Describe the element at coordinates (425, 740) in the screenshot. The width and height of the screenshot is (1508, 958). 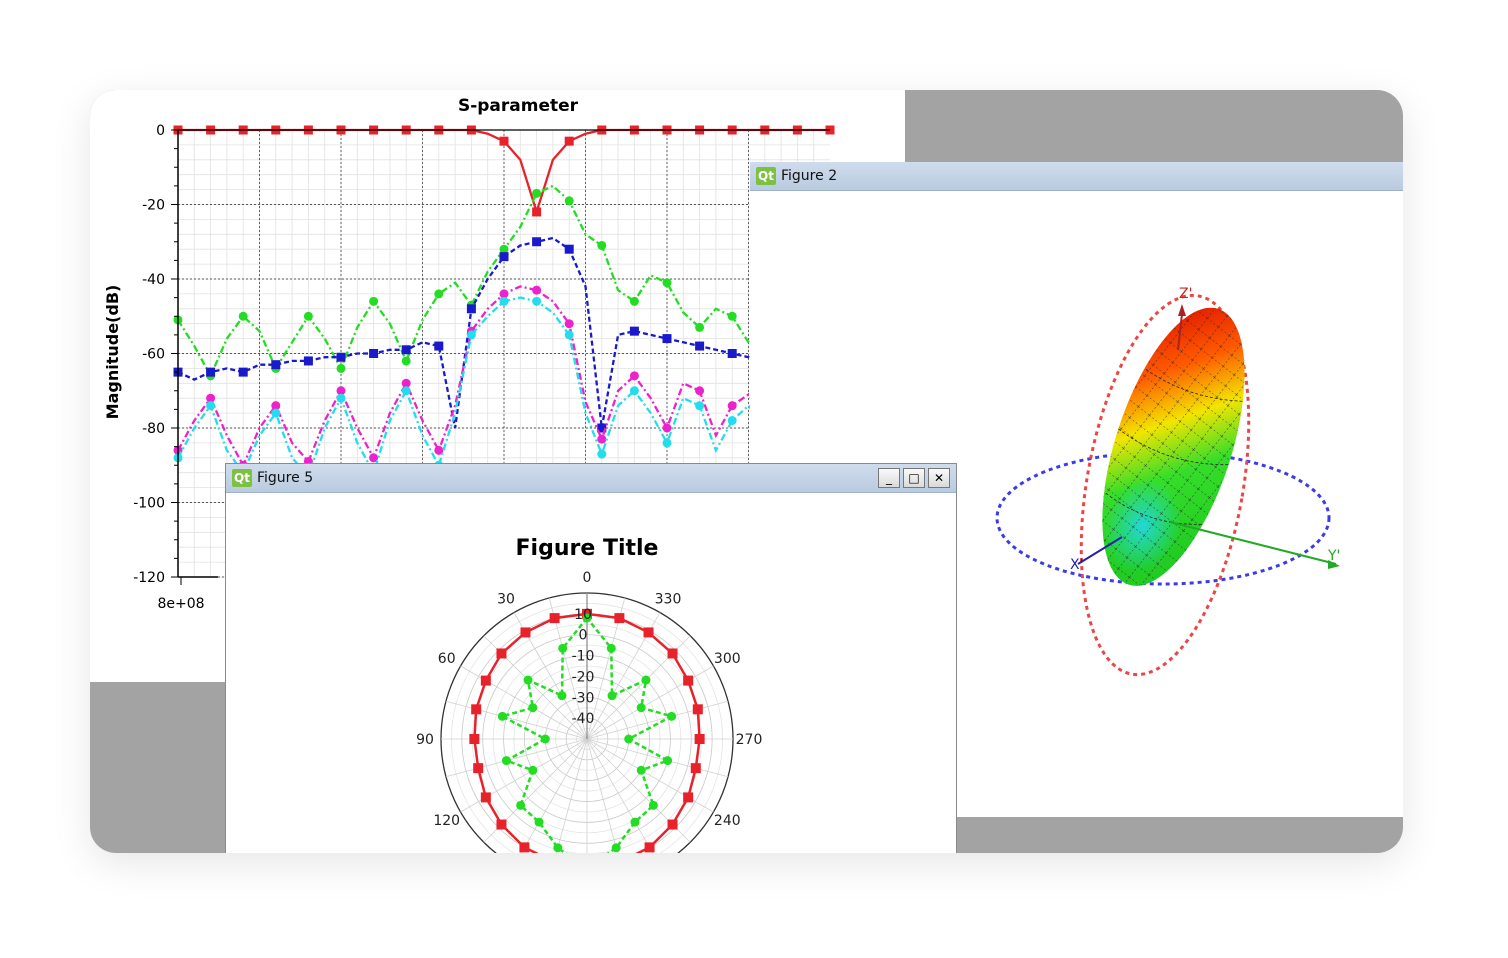
I see `polar-angle-label: 90` at that location.